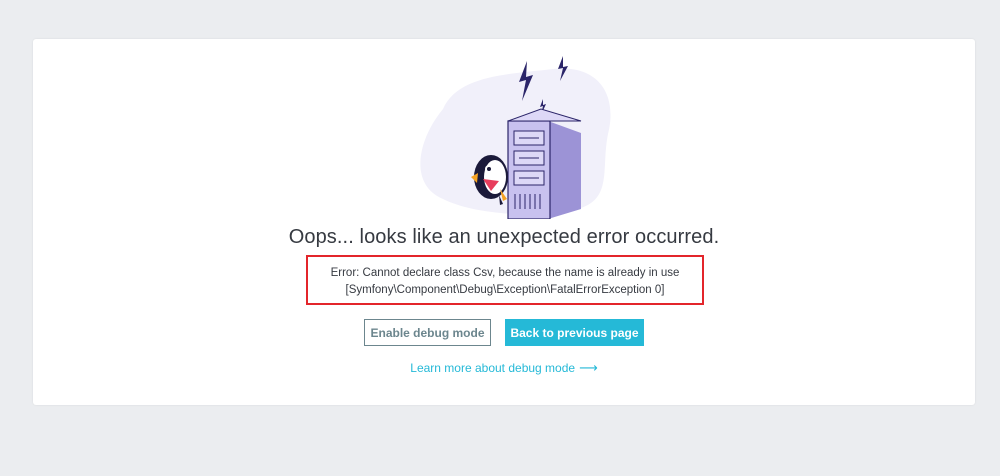 The image size is (1000, 476). I want to click on server-error-illustration, so click(513, 134).